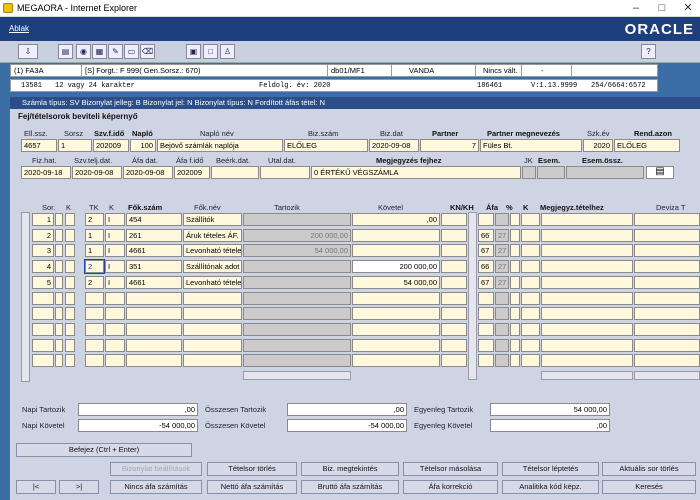  What do you see at coordinates (449, 145) in the screenshot?
I see `field-partner: 7` at bounding box center [449, 145].